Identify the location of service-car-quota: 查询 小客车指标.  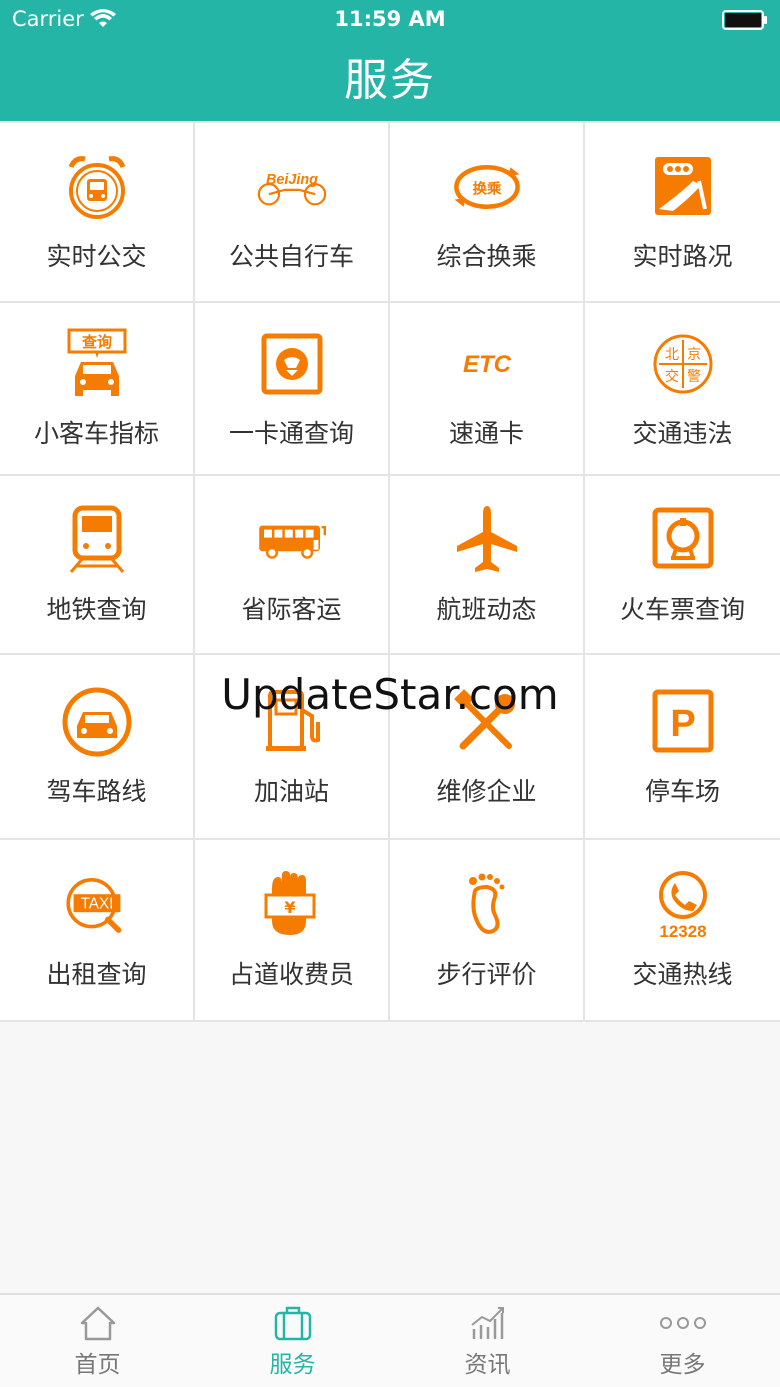
(97, 388).